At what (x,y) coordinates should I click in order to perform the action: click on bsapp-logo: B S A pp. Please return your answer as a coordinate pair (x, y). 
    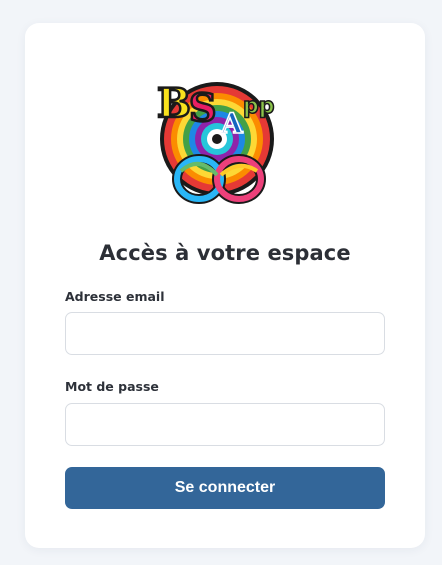
    Looking at the image, I should click on (219, 139).